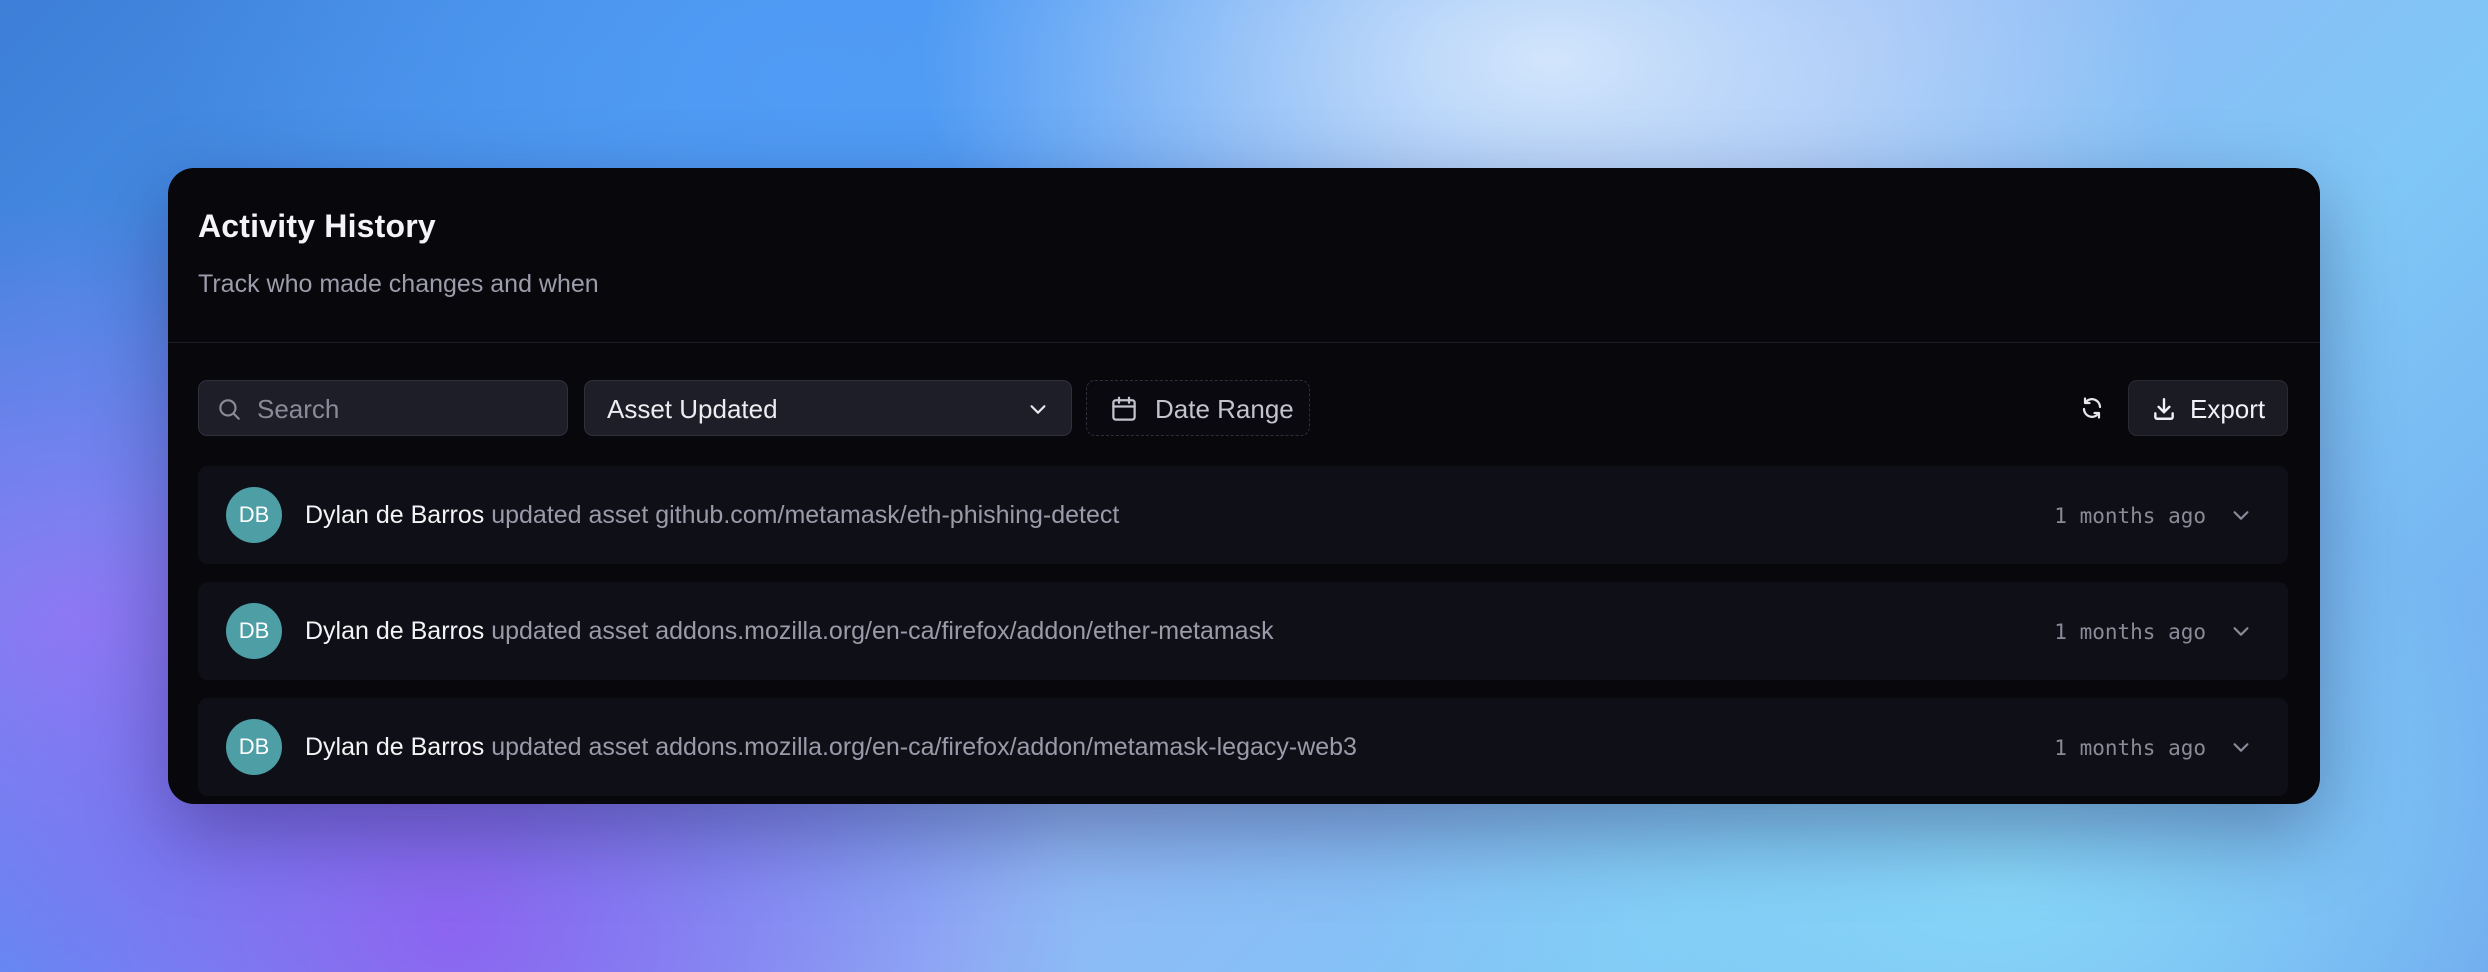 This screenshot has height=972, width=2488. Describe the element at coordinates (2228, 409) in the screenshot. I see `export-label: Export` at that location.